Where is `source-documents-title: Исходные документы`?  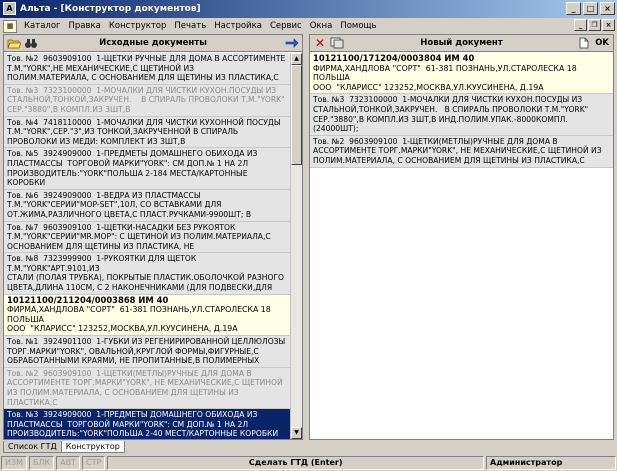
source-documents-title: Исходные документы is located at coordinates (153, 43).